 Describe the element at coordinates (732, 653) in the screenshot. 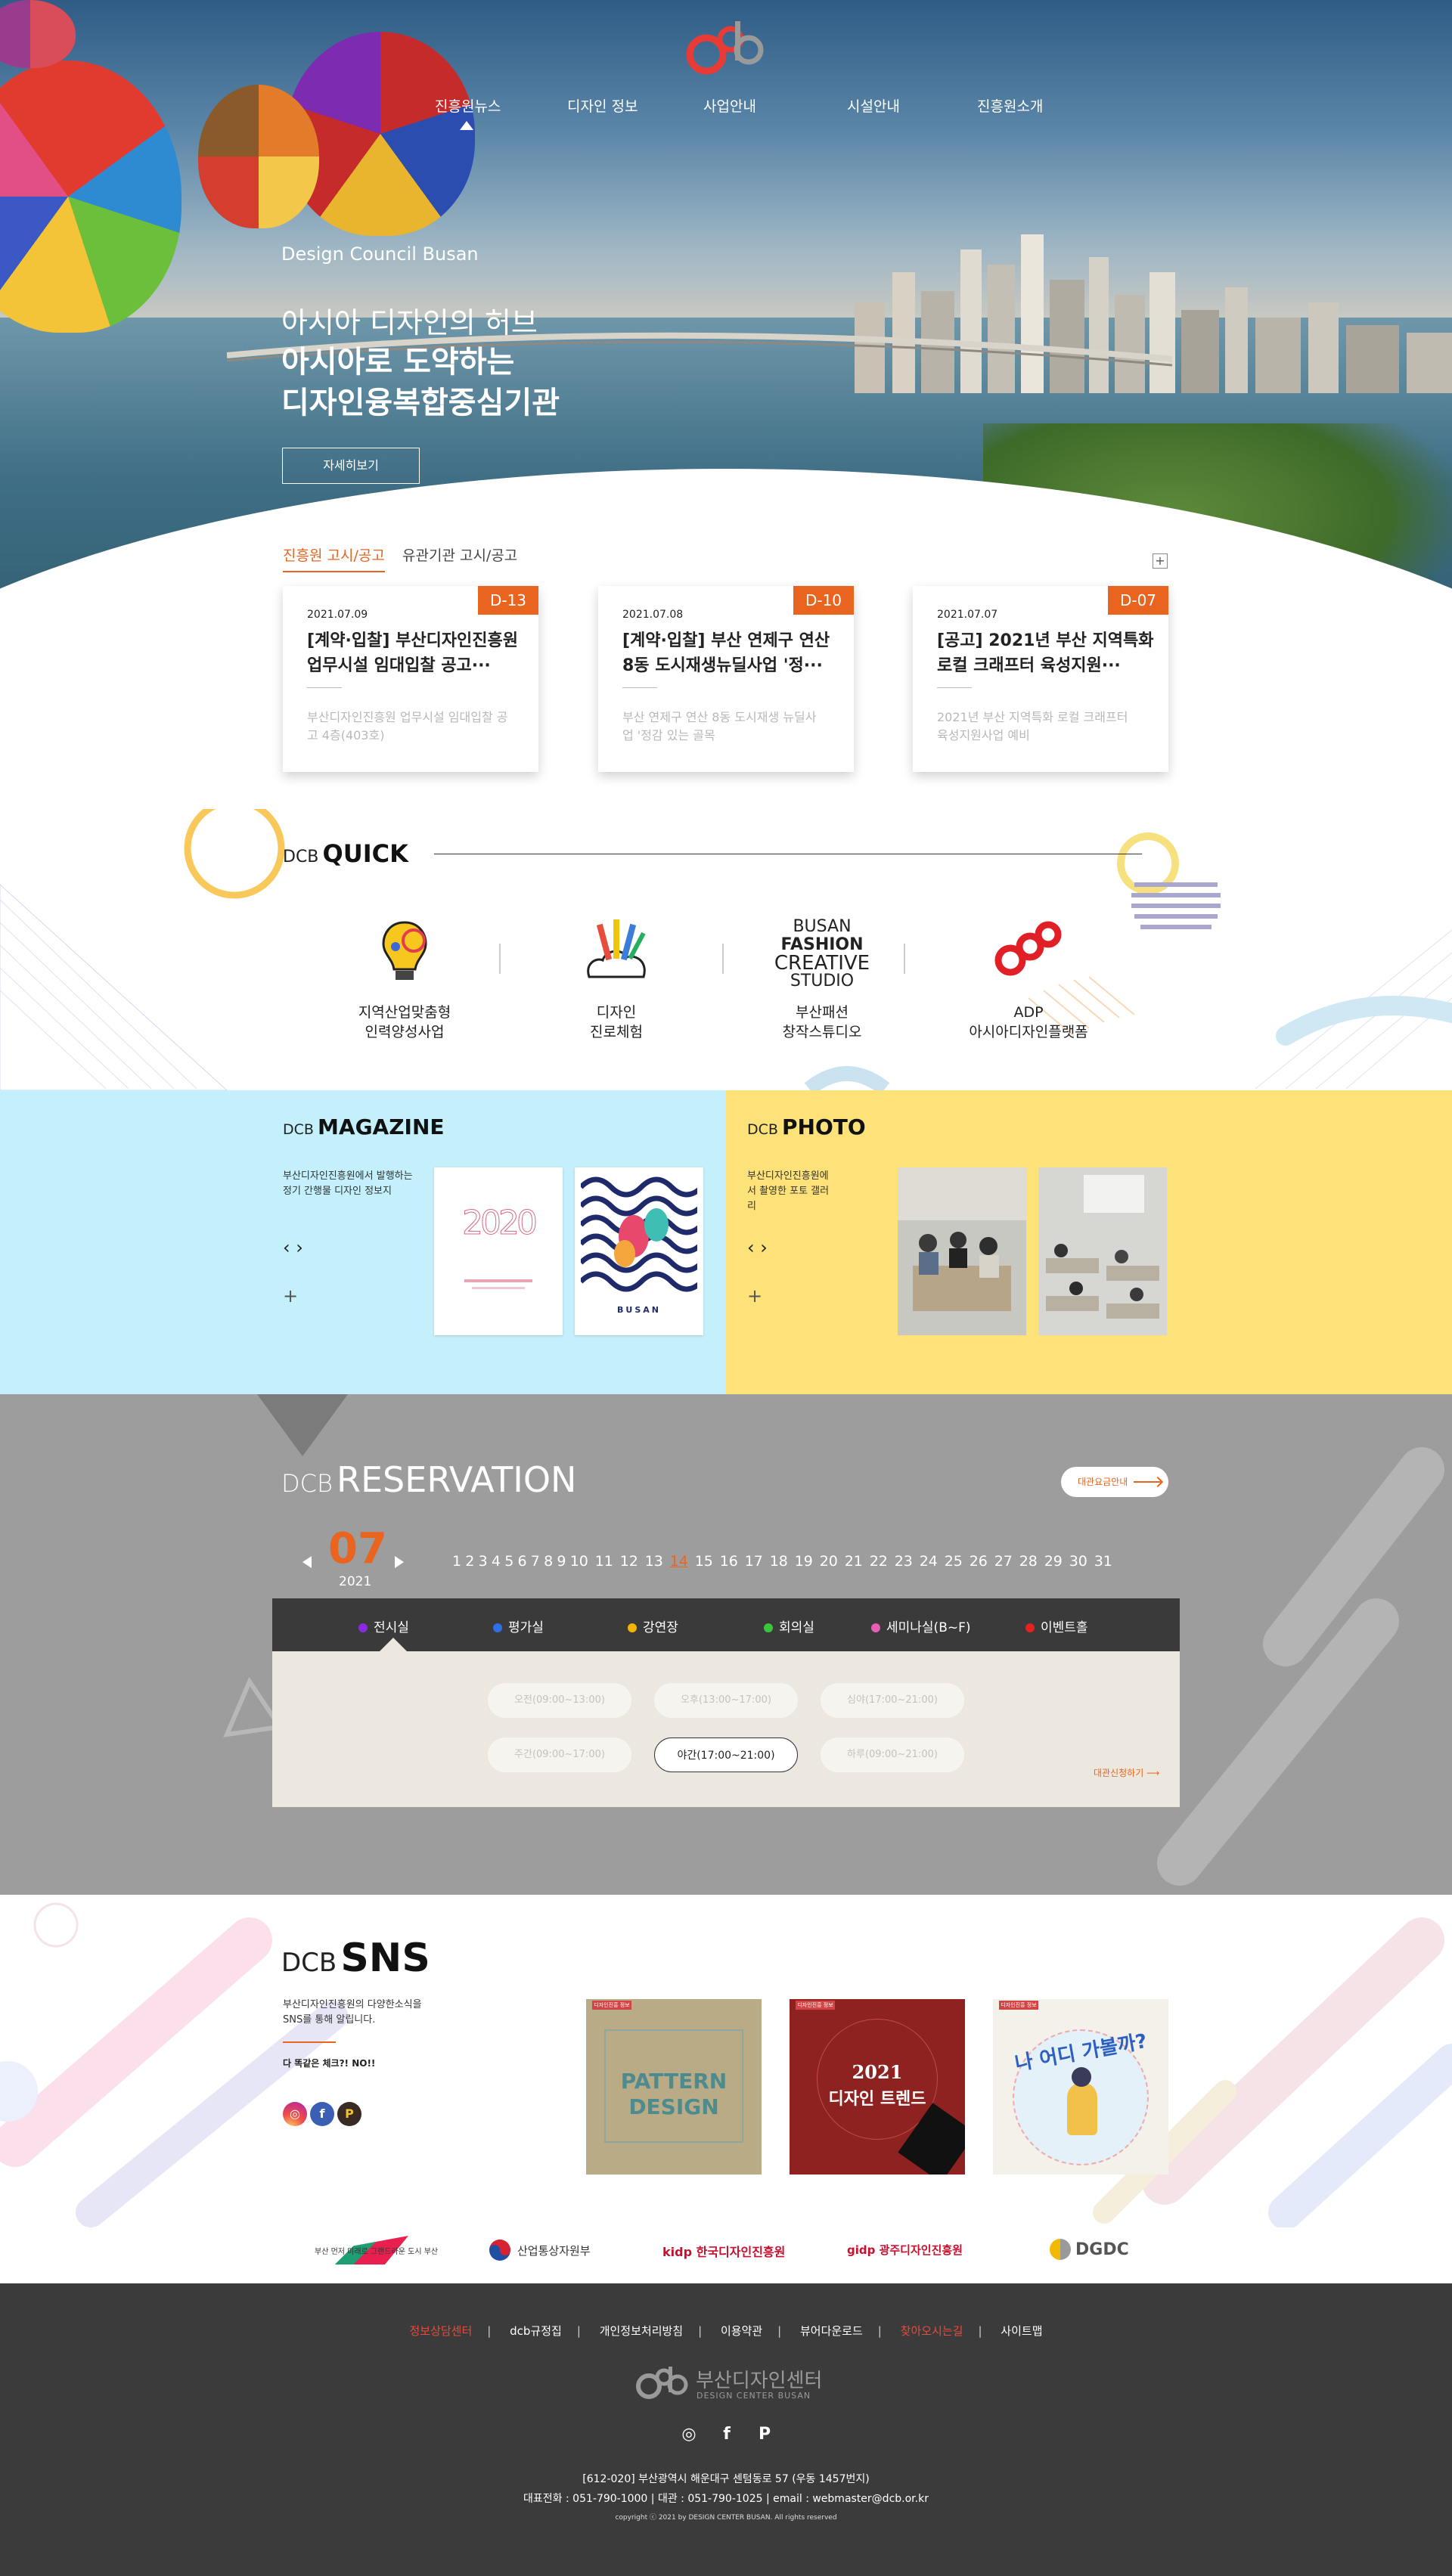

I see `notice-title: [계약·입찰] 부산 연제구 연산 8동 도시재생뉴딜사업 '정···` at that location.